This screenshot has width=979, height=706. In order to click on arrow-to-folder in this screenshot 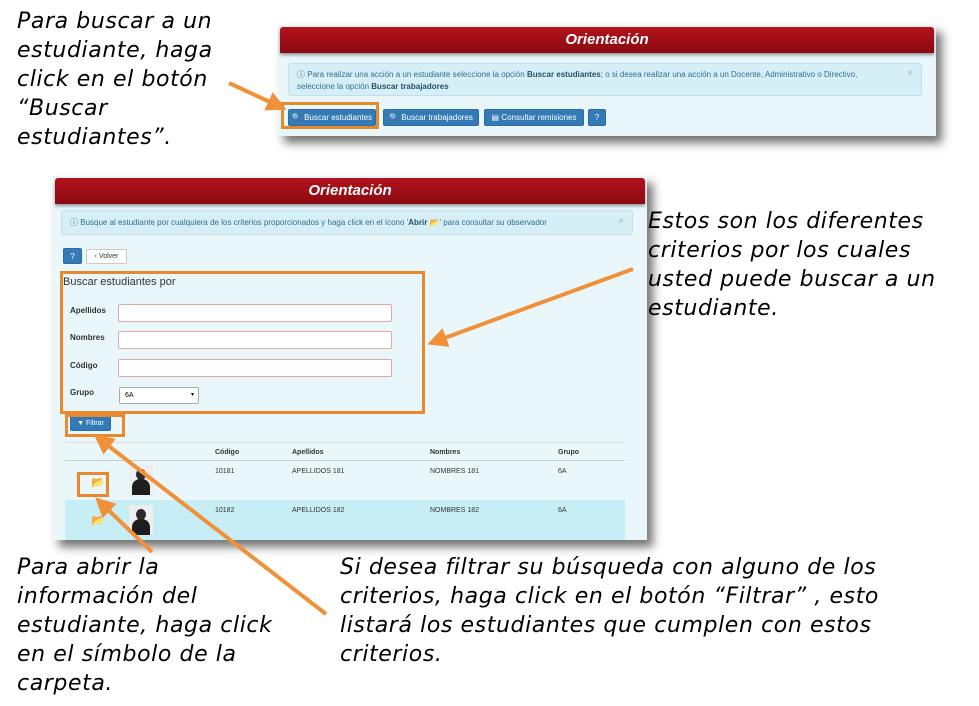, I will do `click(124, 525)`.